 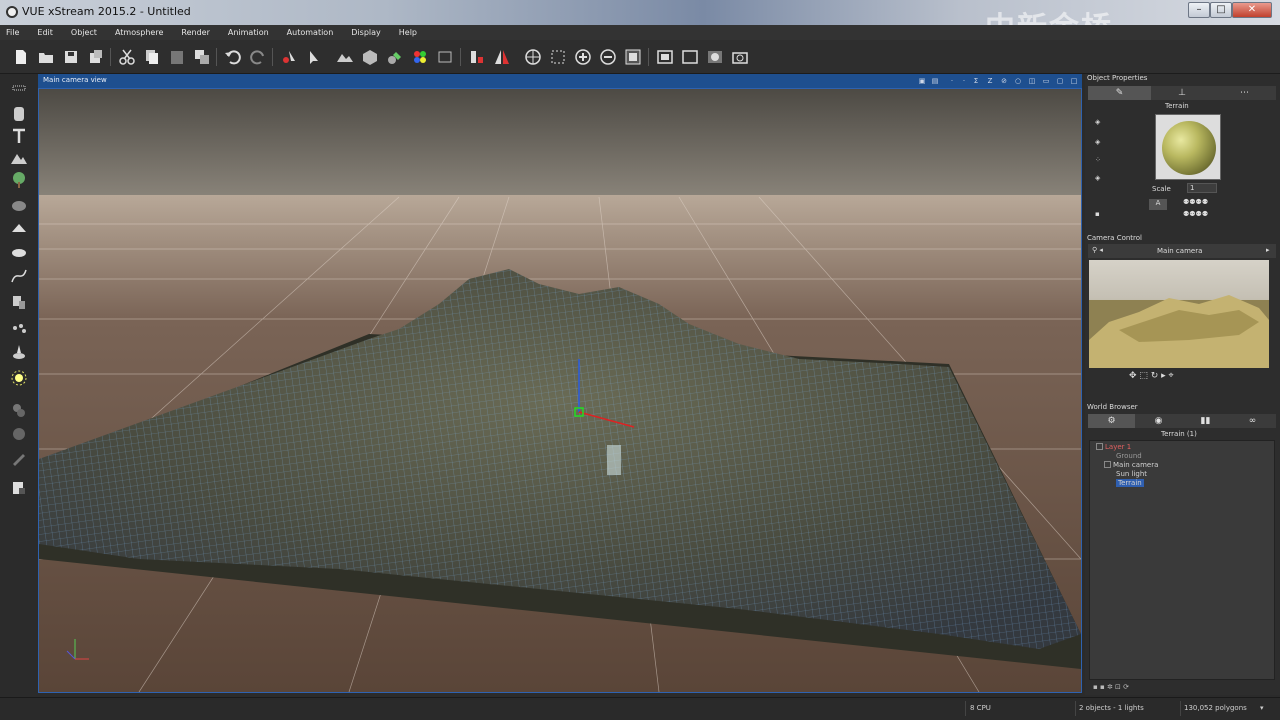 I want to click on explode-icon, so click(x=19, y=328).